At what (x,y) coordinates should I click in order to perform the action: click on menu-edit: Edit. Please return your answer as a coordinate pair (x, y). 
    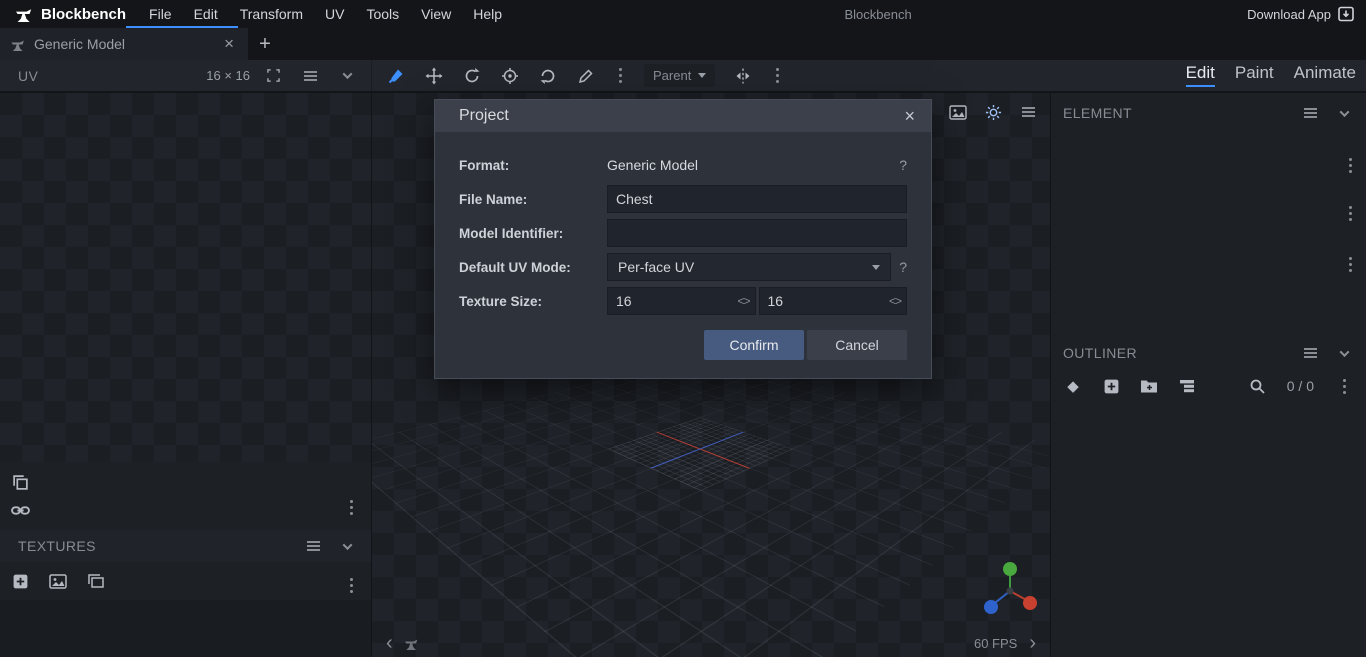
    Looking at the image, I should click on (206, 14).